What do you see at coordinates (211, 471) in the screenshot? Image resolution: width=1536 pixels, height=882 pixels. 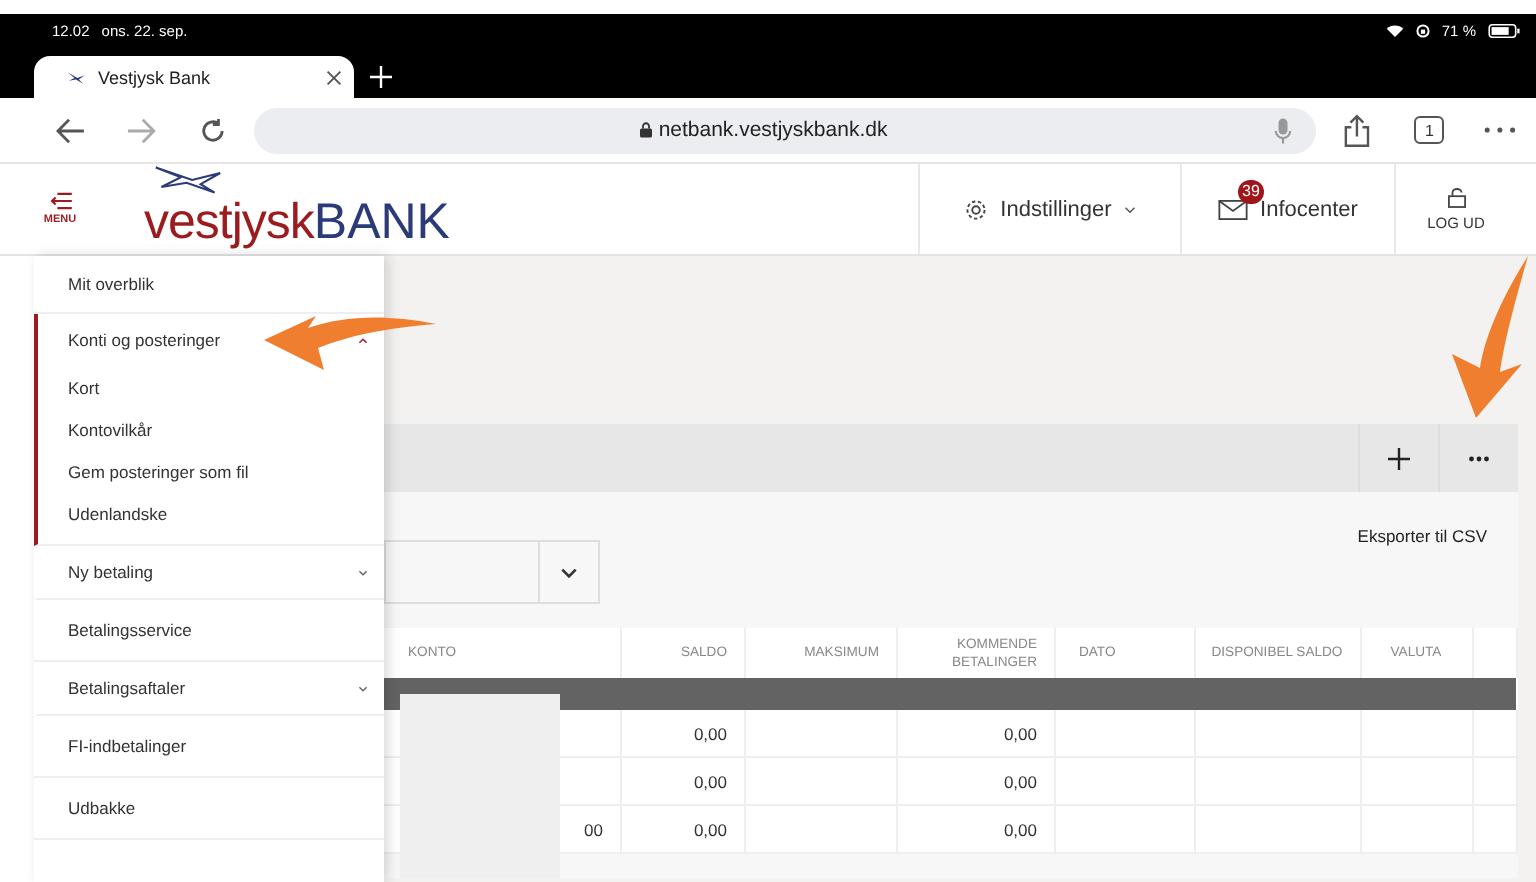 I see `submenu-item: Gem posteringer som fil` at bounding box center [211, 471].